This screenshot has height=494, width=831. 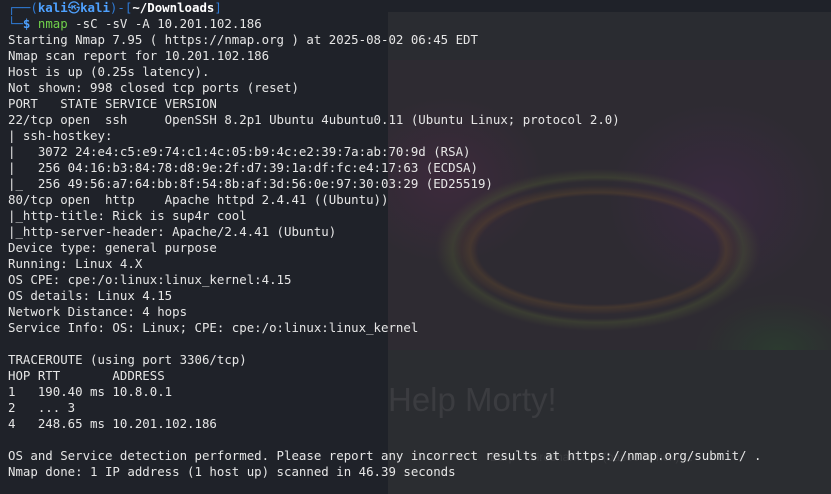 I want to click on output-line: TRACEROUTE (using port 3306/tcp), so click(x=127, y=359).